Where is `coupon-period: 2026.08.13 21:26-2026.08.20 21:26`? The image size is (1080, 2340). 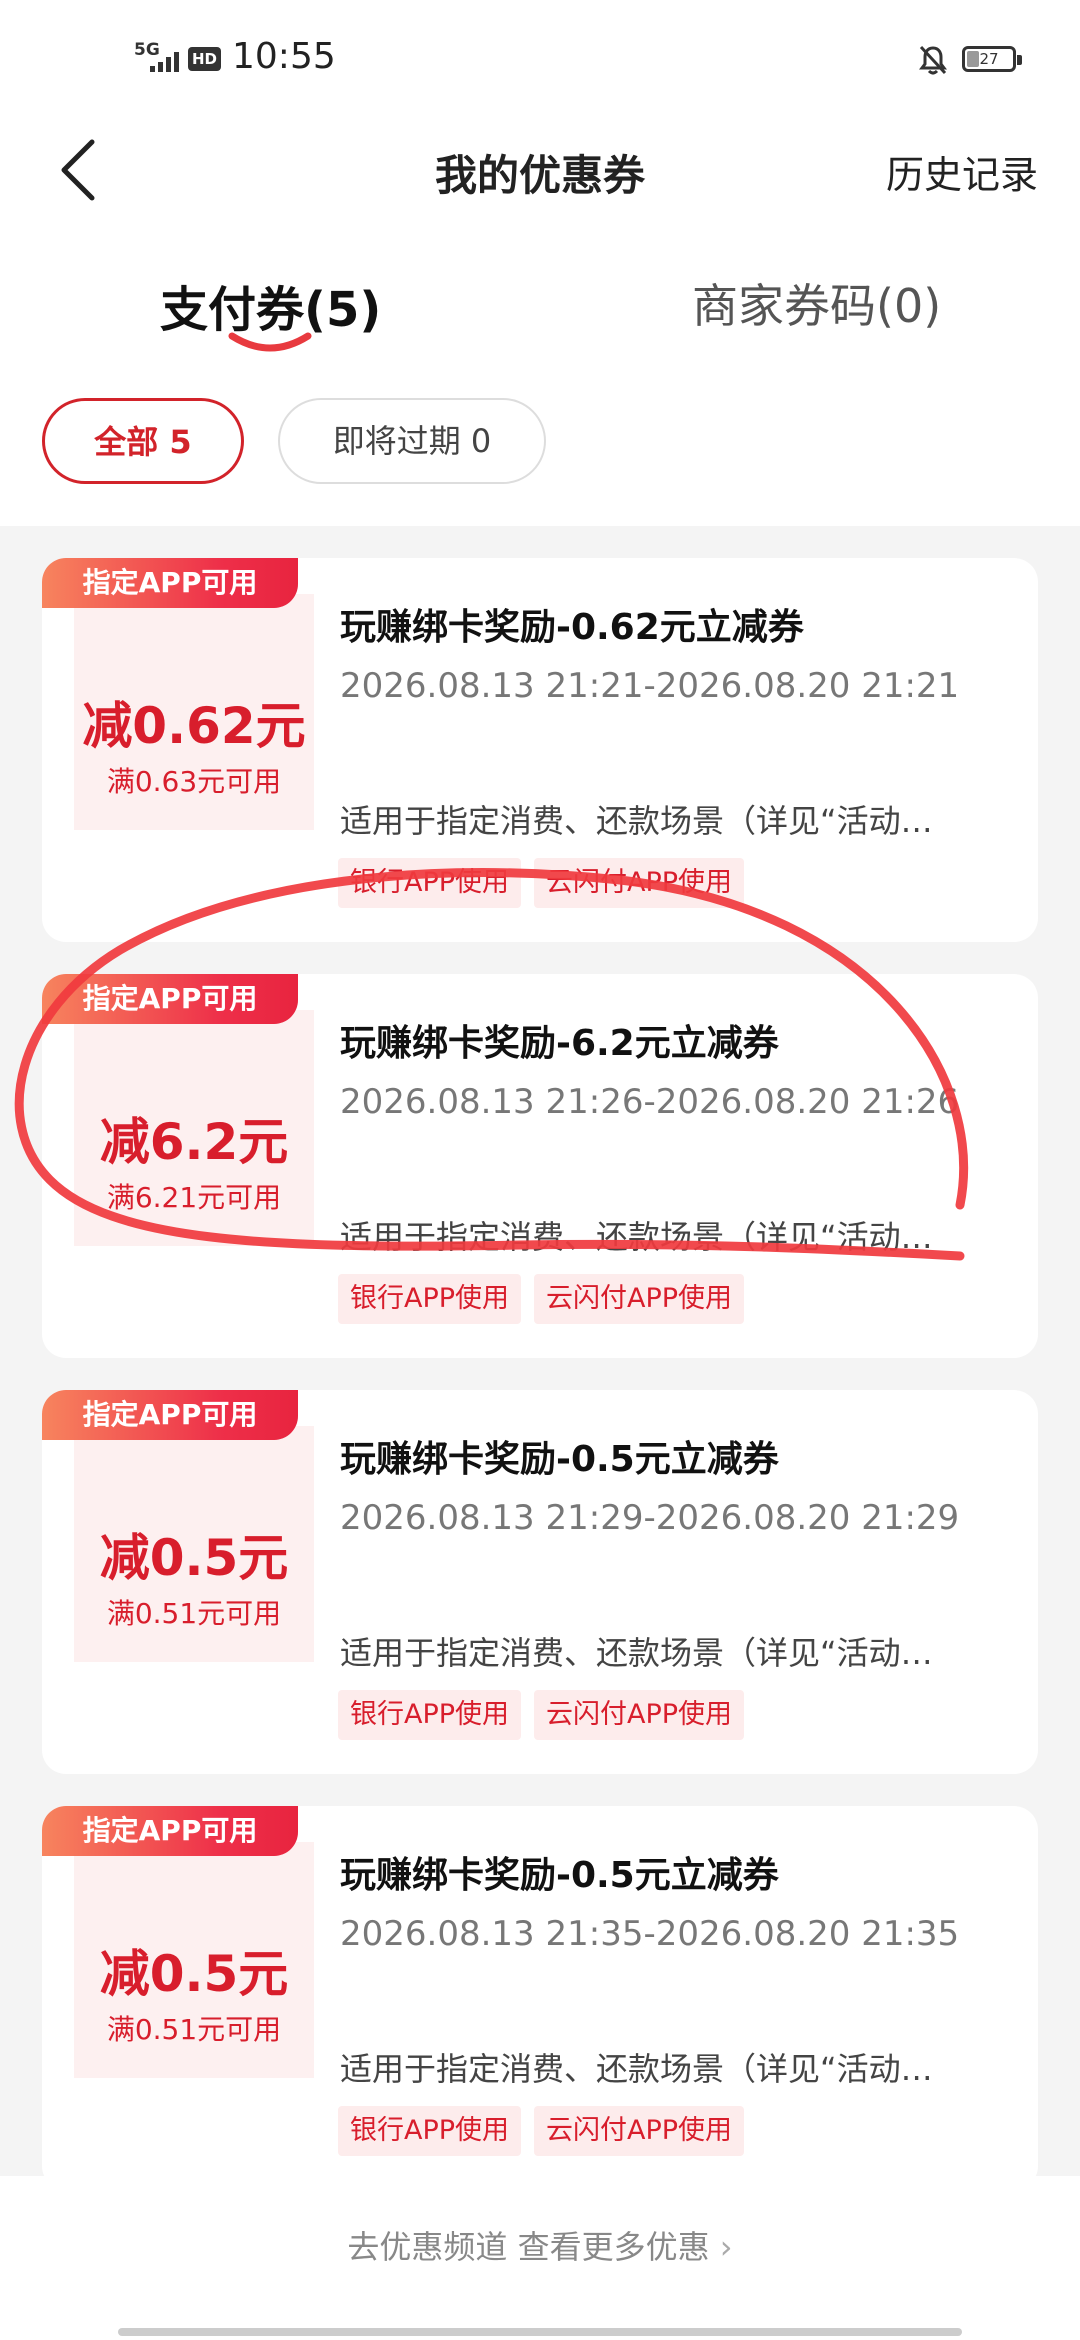
coupon-period: 2026.08.13 21:26-2026.08.20 21:26 is located at coordinates (650, 1102).